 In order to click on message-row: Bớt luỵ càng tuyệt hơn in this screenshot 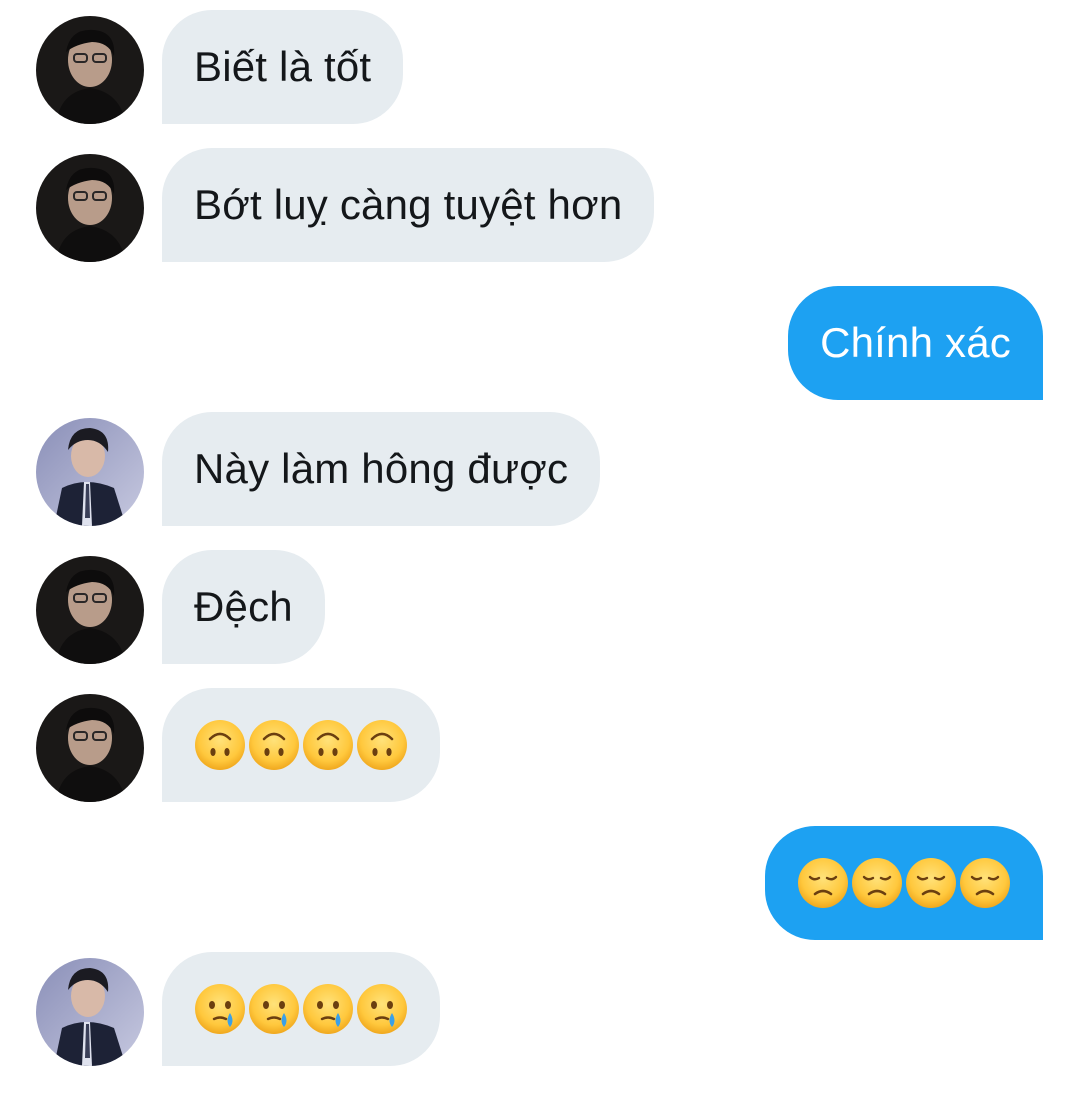, I will do `click(536, 205)`.